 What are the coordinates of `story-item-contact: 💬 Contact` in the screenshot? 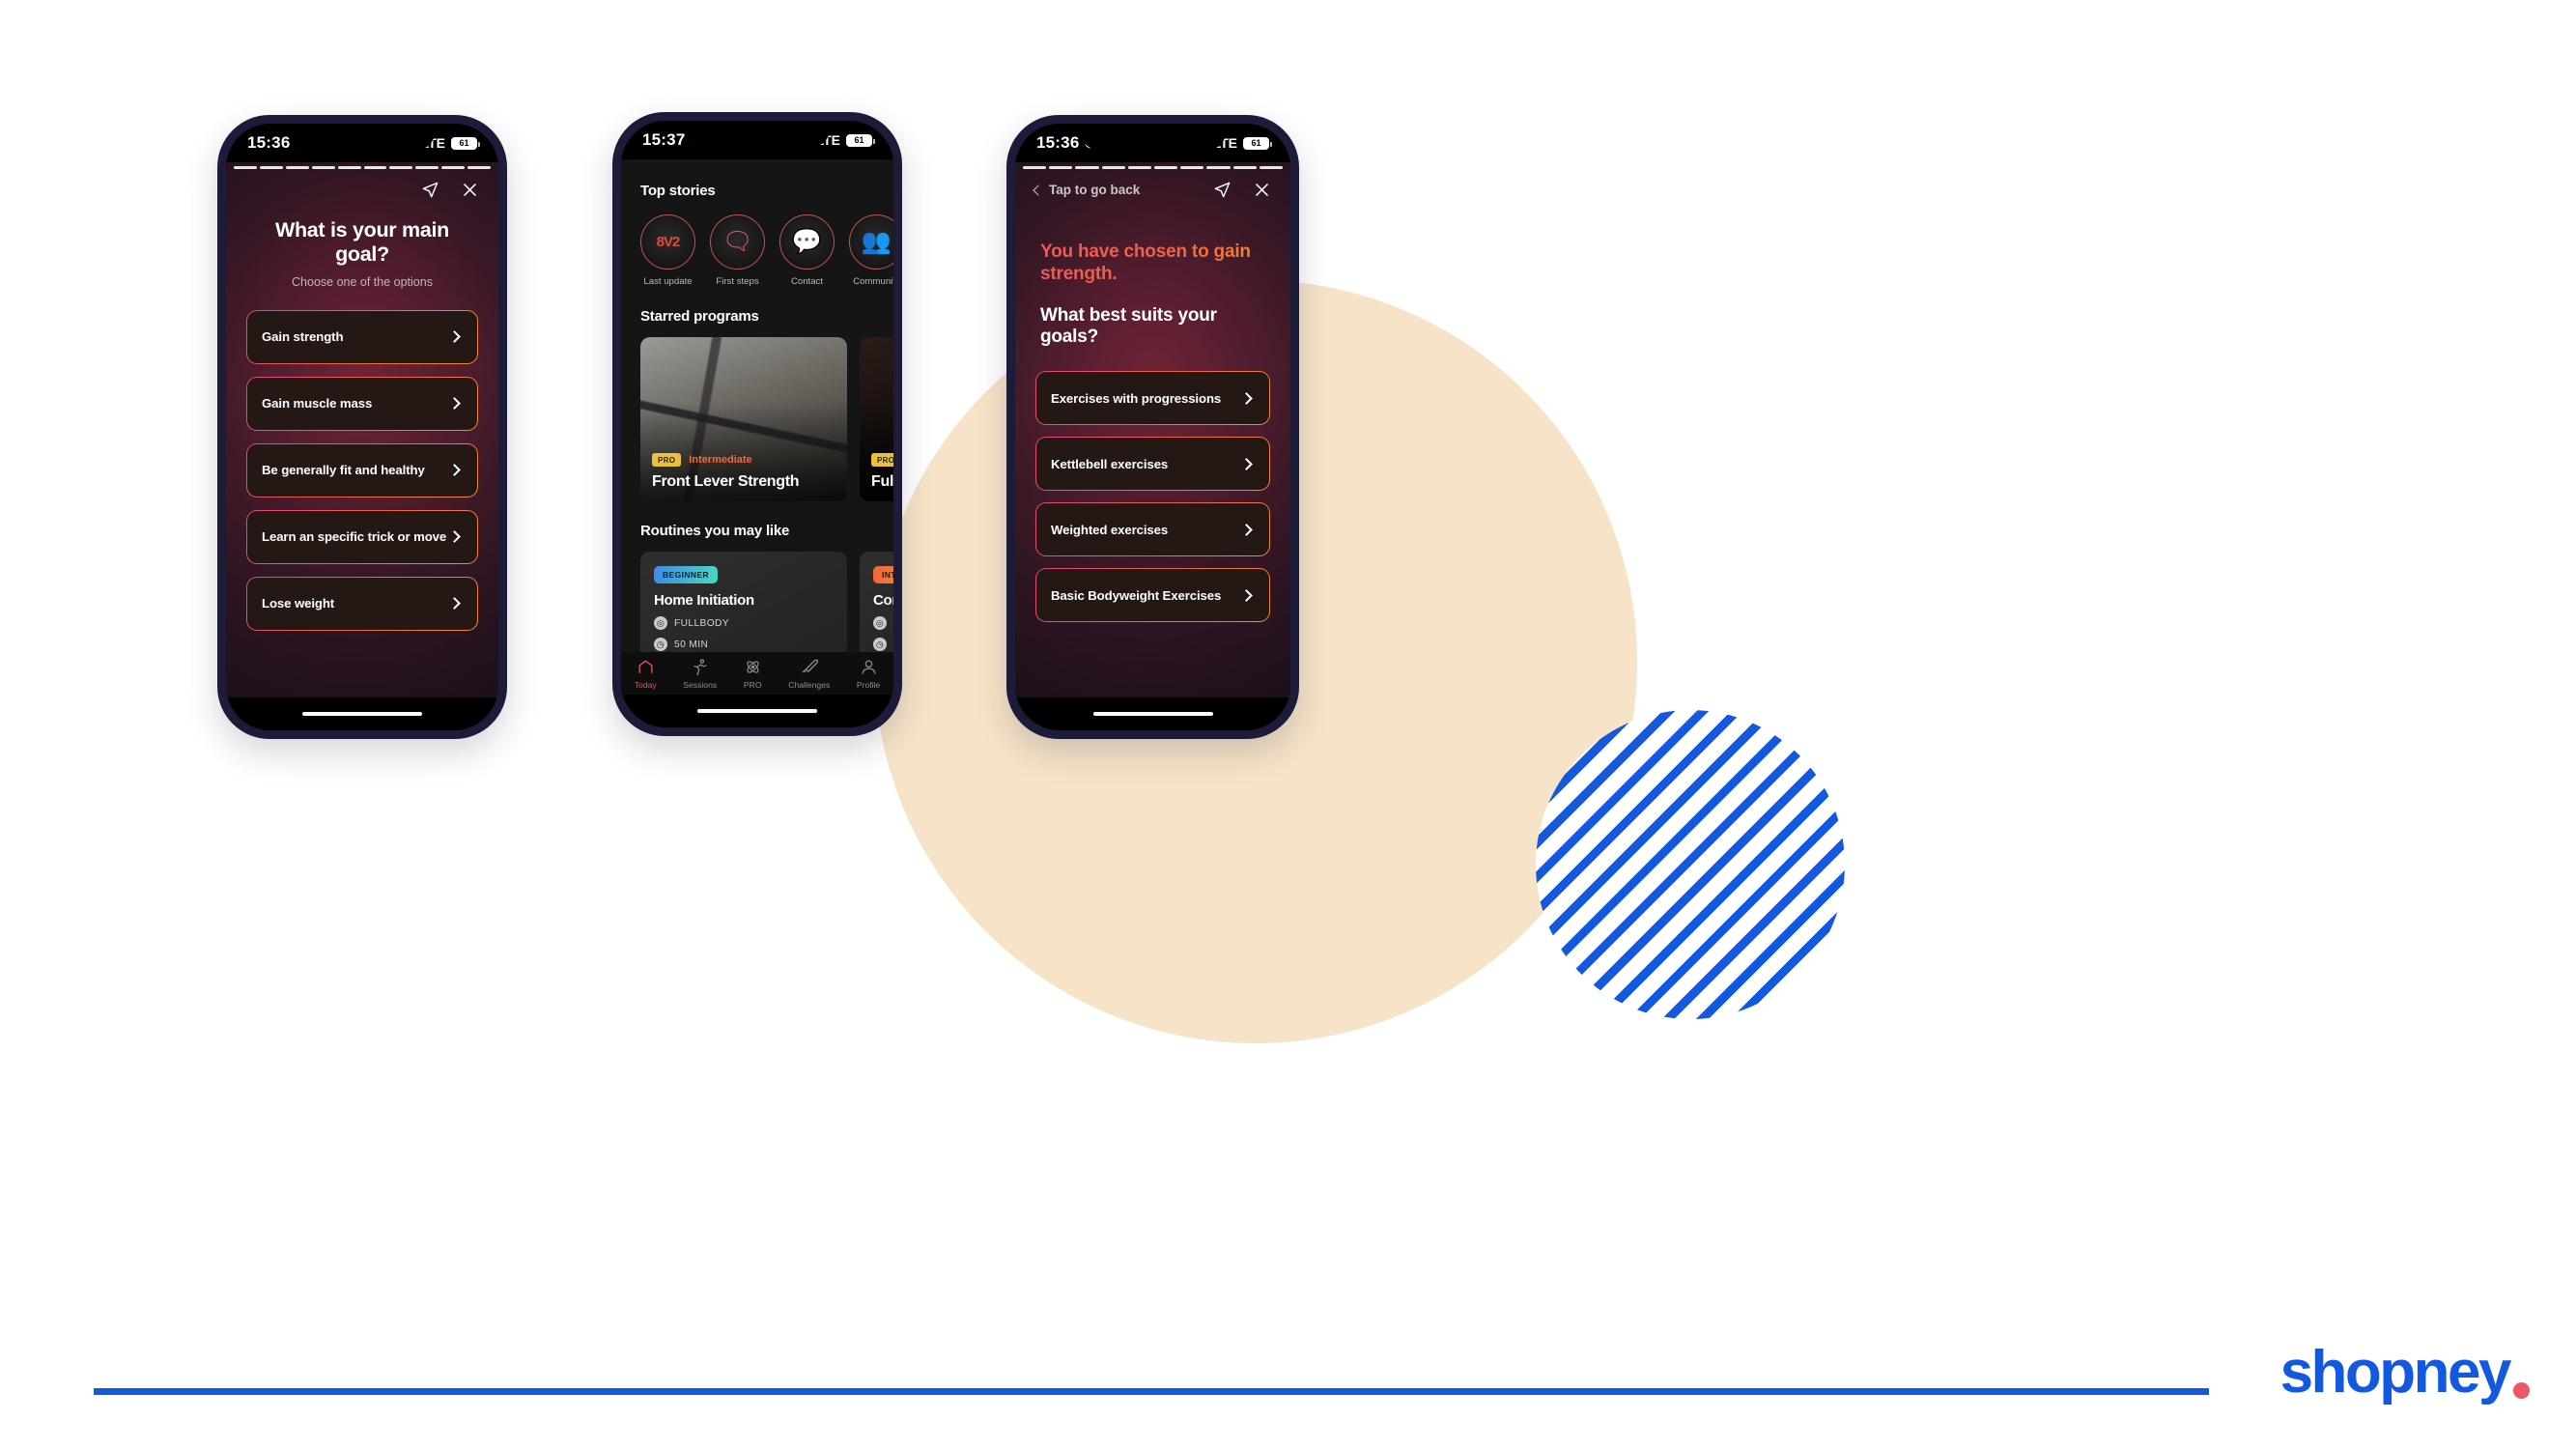 It's located at (807, 251).